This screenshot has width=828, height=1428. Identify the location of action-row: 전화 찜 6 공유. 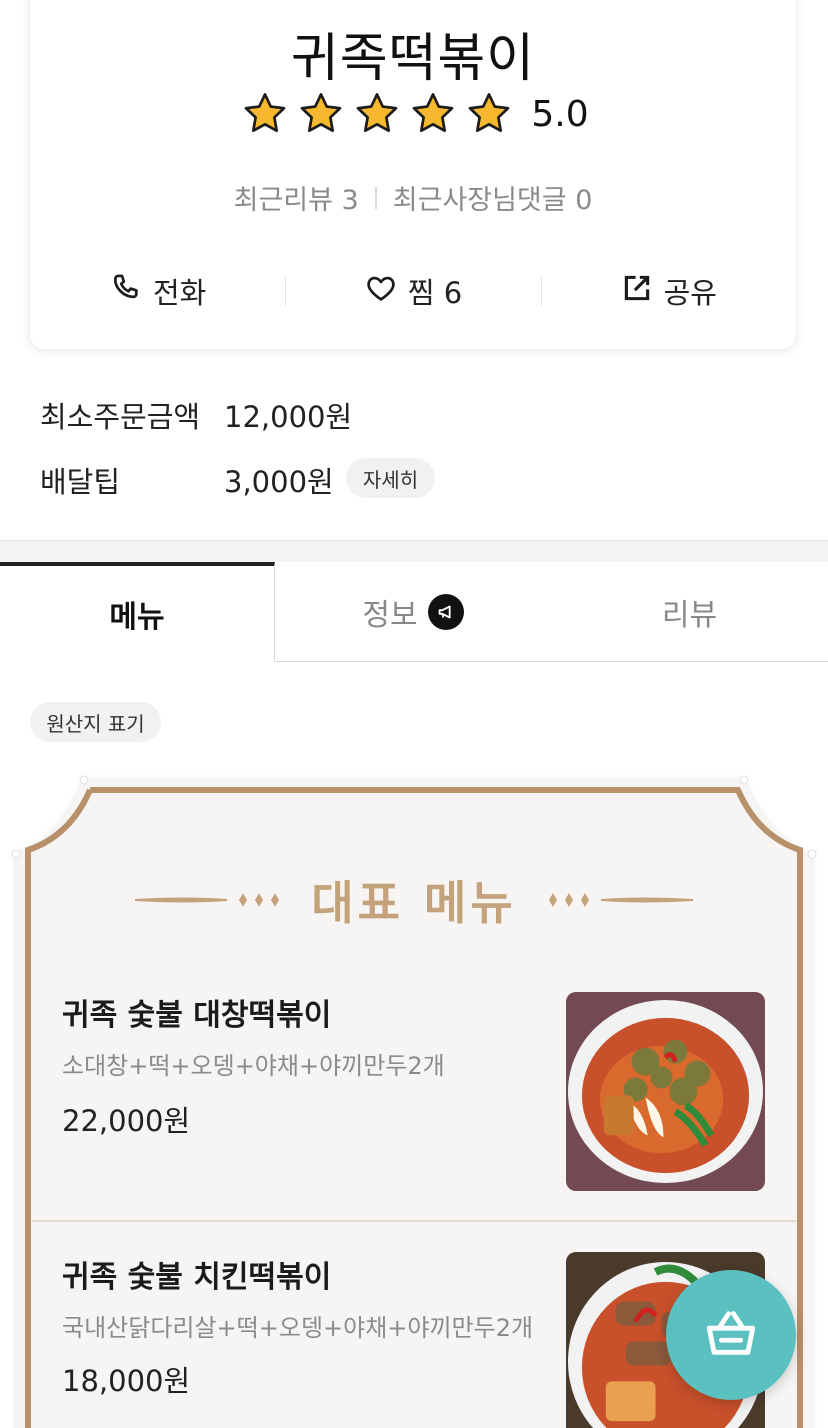
(413, 291).